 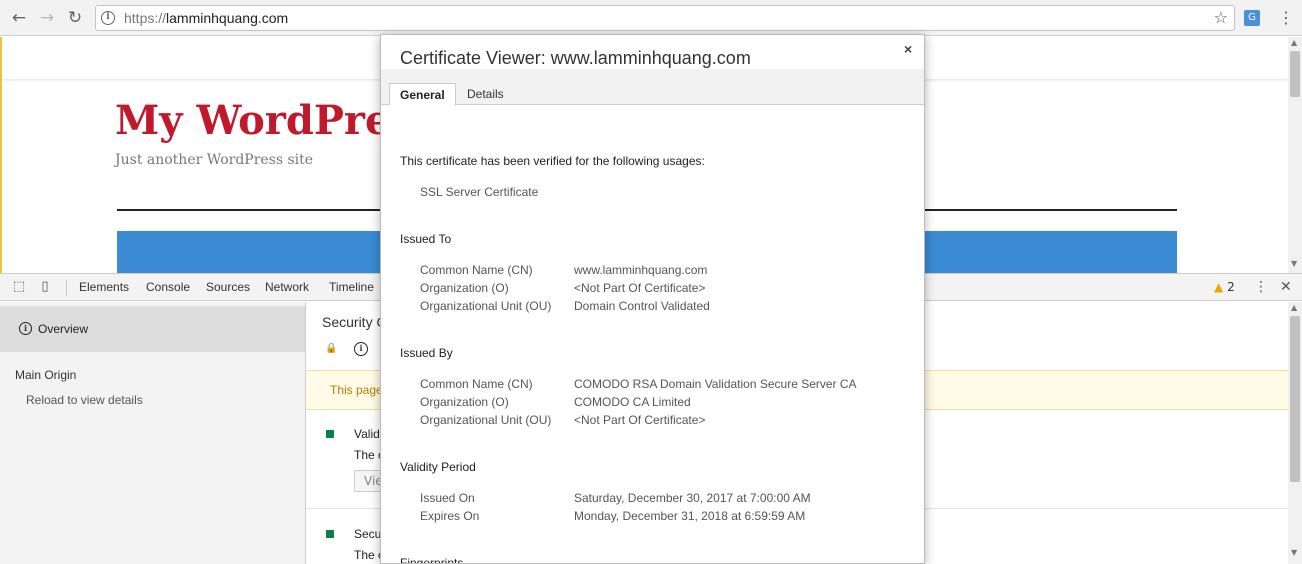 What do you see at coordinates (1219, 287) in the screenshot?
I see `warning-icon: ▲` at bounding box center [1219, 287].